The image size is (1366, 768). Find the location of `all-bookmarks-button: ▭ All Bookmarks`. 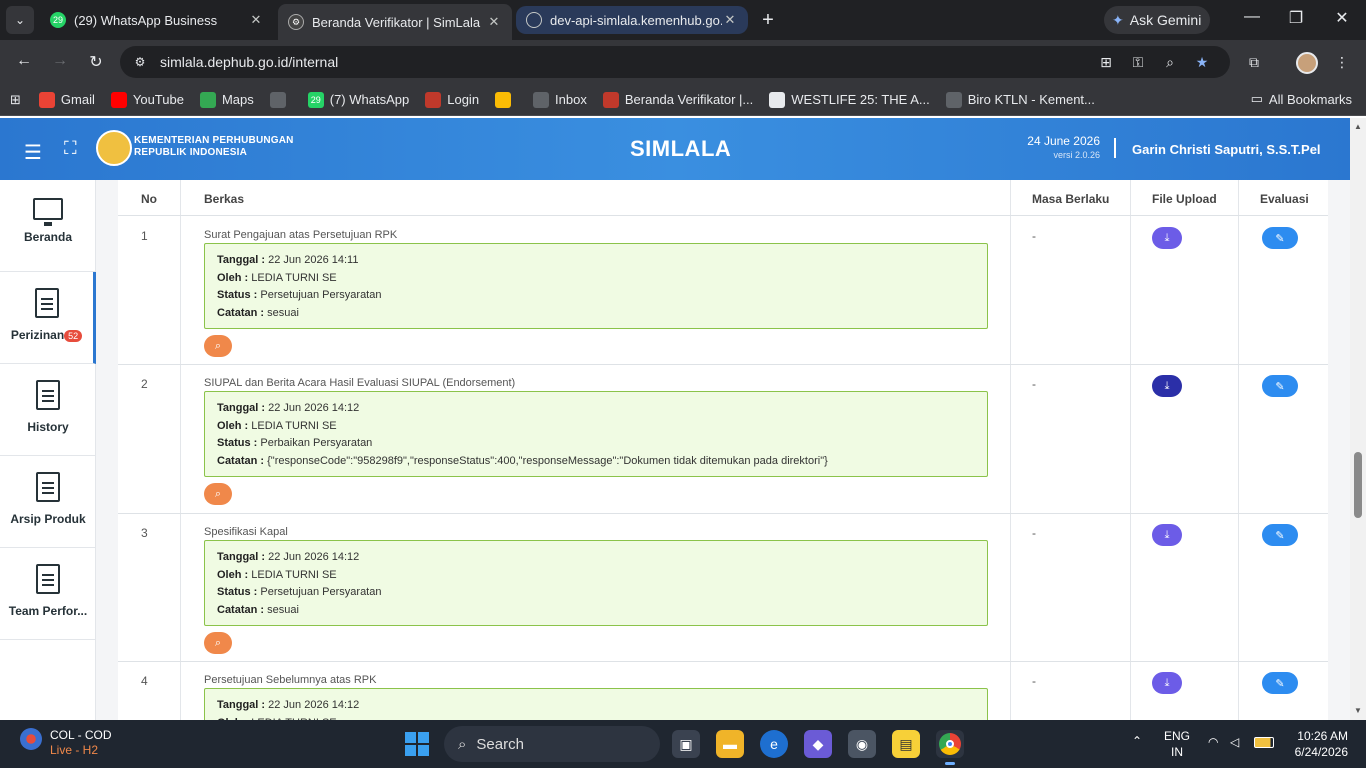

all-bookmarks-button: ▭ All Bookmarks is located at coordinates (1301, 99).